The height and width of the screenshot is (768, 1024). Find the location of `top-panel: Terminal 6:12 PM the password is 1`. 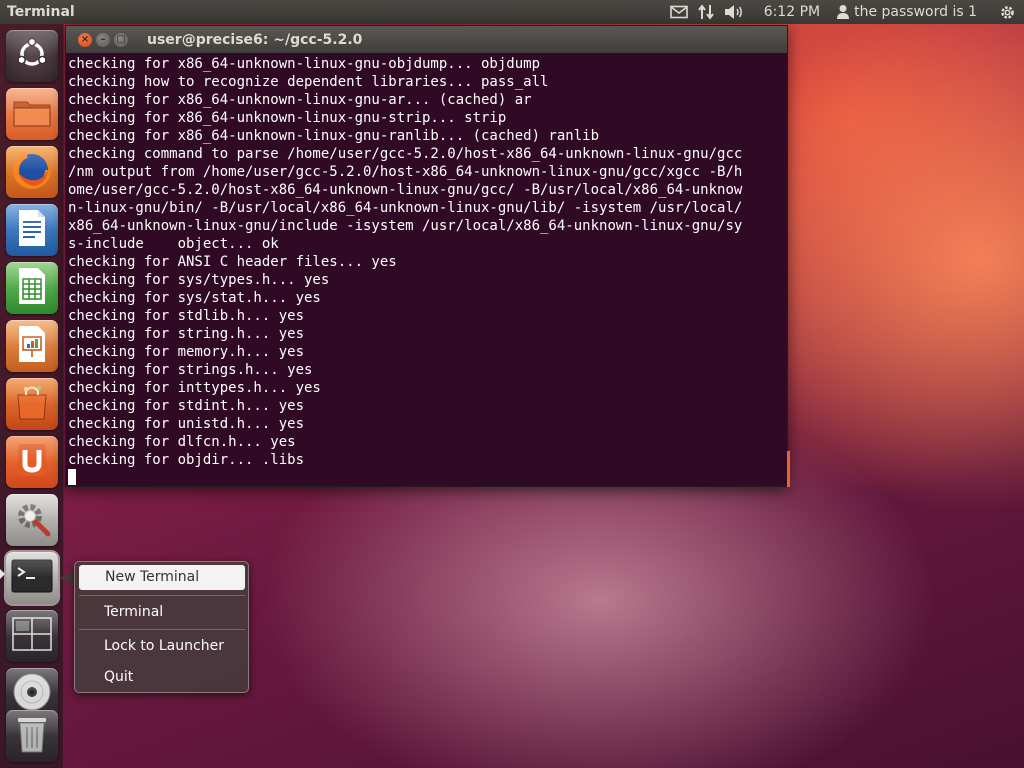

top-panel: Terminal 6:12 PM the password is 1 is located at coordinates (512, 12).